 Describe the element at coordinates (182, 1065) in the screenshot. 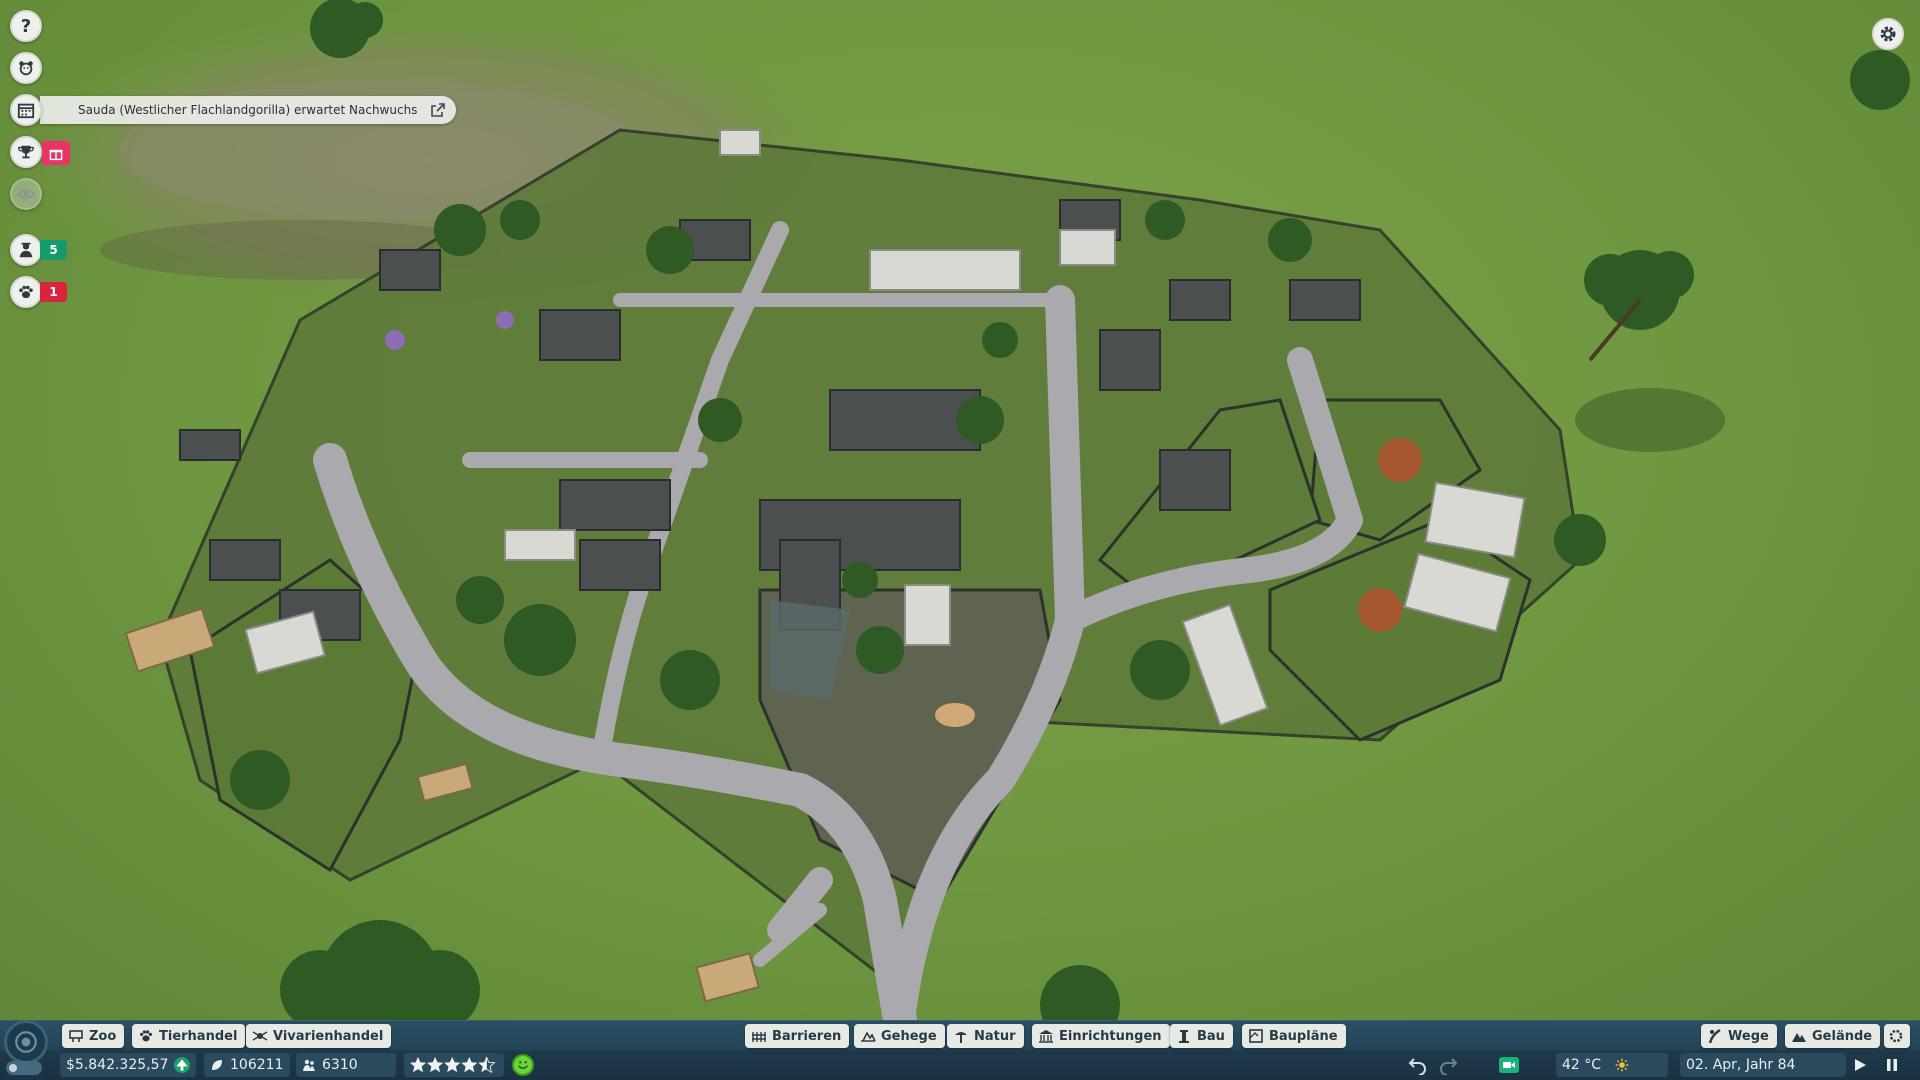

I see `money-trend-up-icon` at that location.